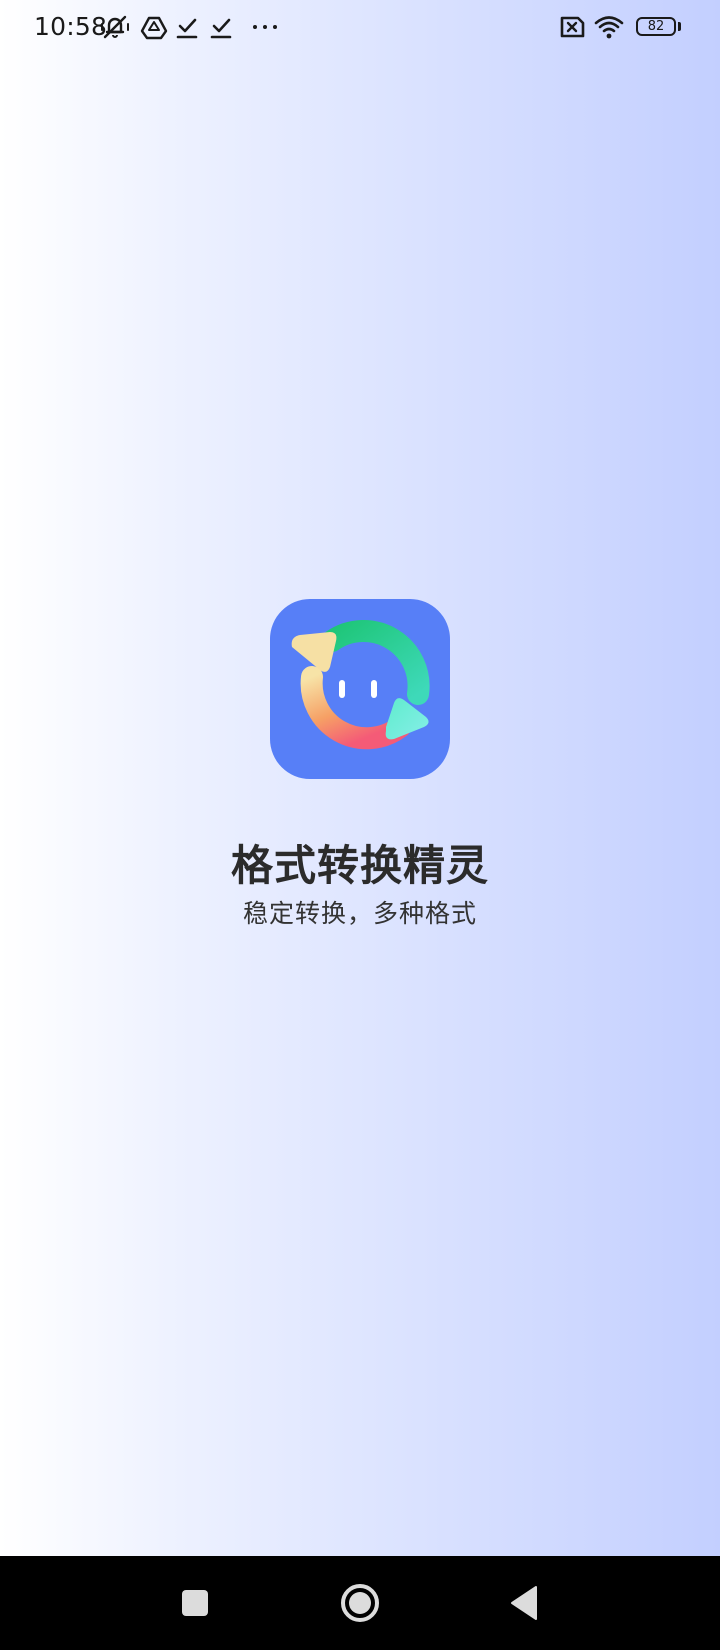 The height and width of the screenshot is (1650, 720). I want to click on app-logo-icon, so click(360, 689).